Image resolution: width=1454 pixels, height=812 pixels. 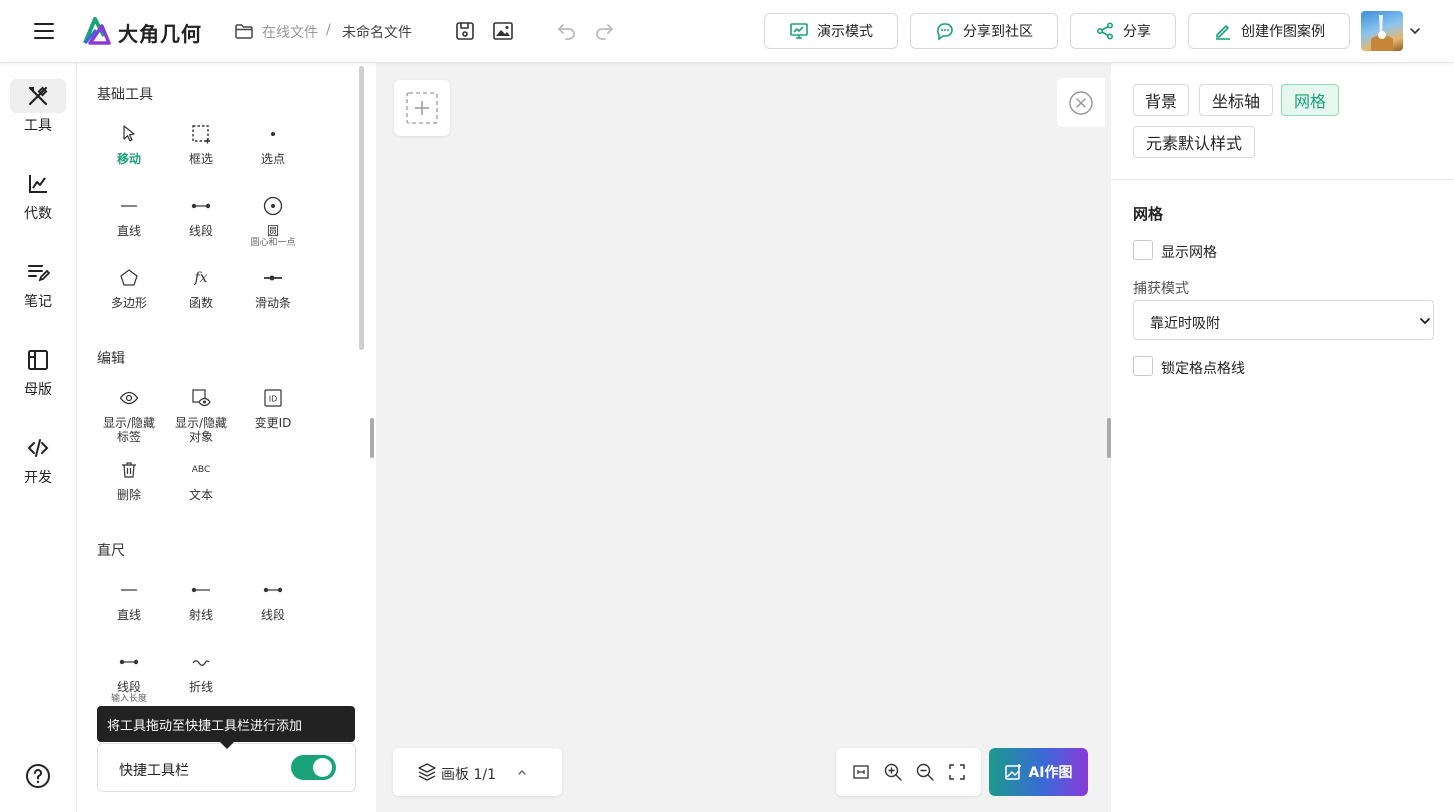 What do you see at coordinates (465, 31) in the screenshot?
I see `save-icon` at bounding box center [465, 31].